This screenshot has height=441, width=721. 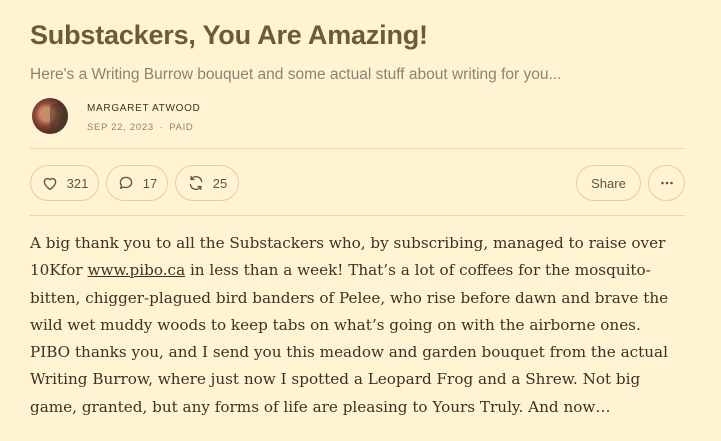 What do you see at coordinates (77, 183) in the screenshot?
I see `like-count: 321` at bounding box center [77, 183].